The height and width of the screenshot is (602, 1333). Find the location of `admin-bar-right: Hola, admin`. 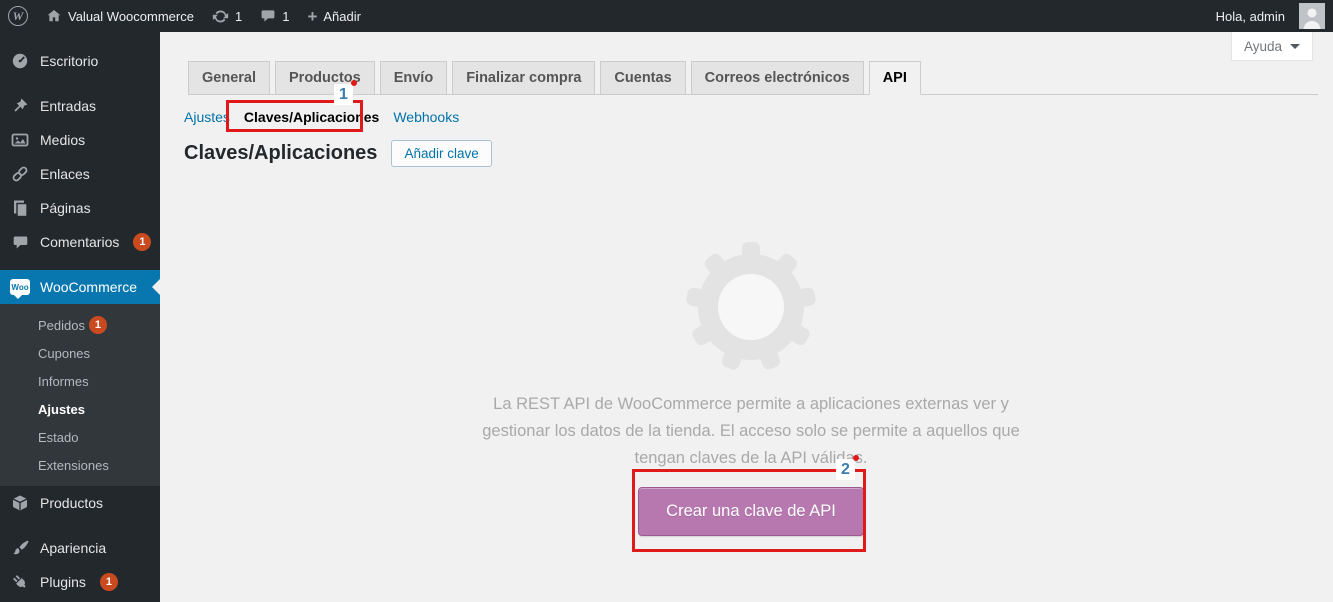

admin-bar-right: Hola, admin is located at coordinates (1270, 16).